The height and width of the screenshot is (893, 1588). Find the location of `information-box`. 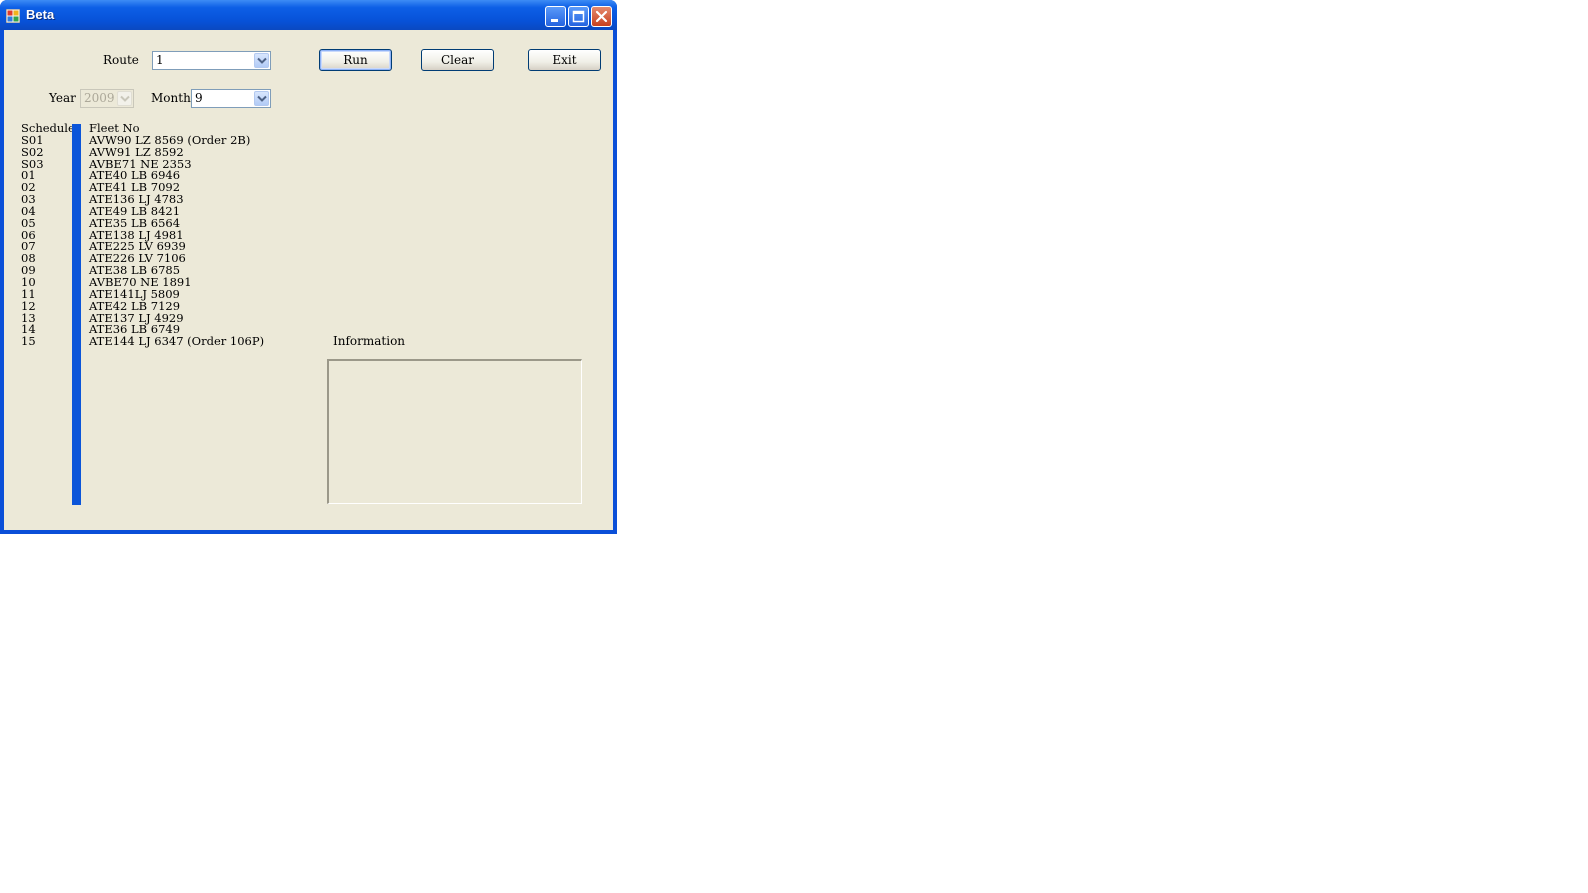

information-box is located at coordinates (454, 431).